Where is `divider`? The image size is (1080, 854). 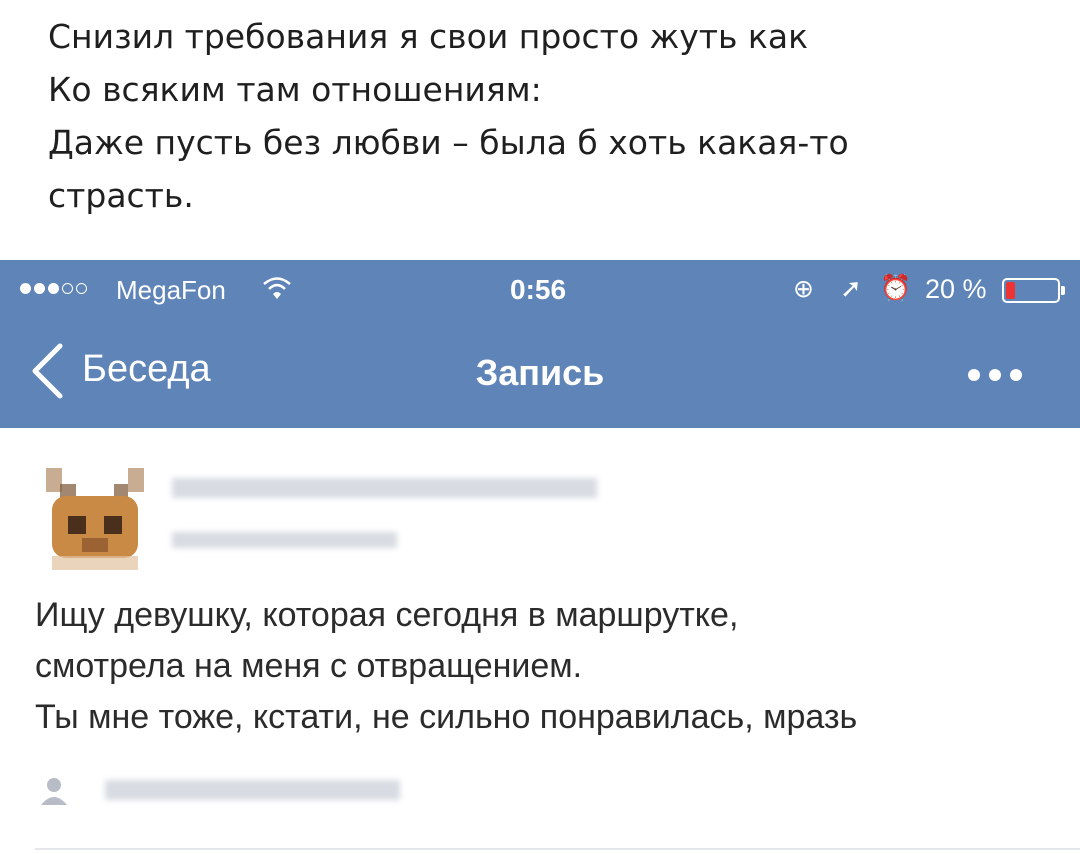 divider is located at coordinates (557, 849).